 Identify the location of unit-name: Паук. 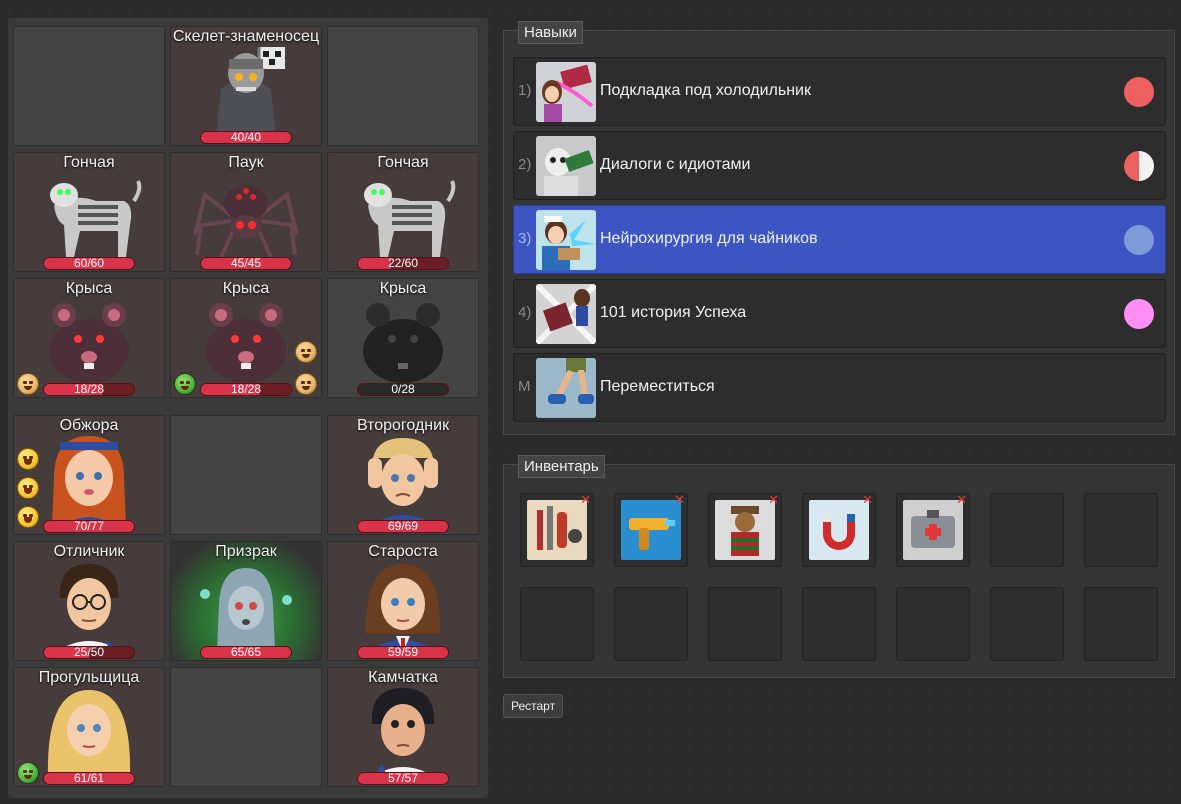
(246, 162).